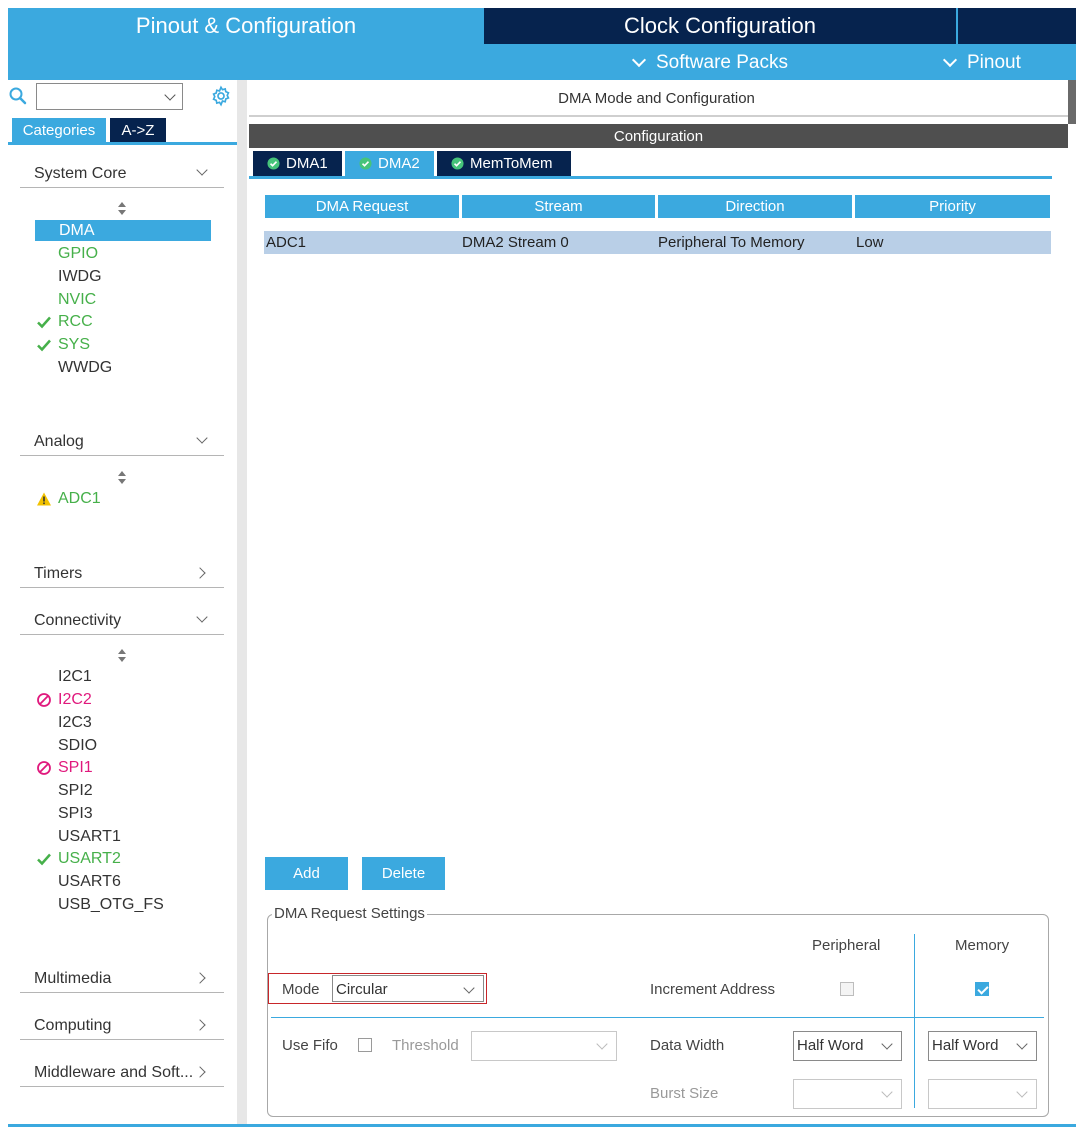 This screenshot has height=1127, width=1076. Describe the element at coordinates (89, 881) in the screenshot. I see `sidebar-item-usart6: USART6` at that location.